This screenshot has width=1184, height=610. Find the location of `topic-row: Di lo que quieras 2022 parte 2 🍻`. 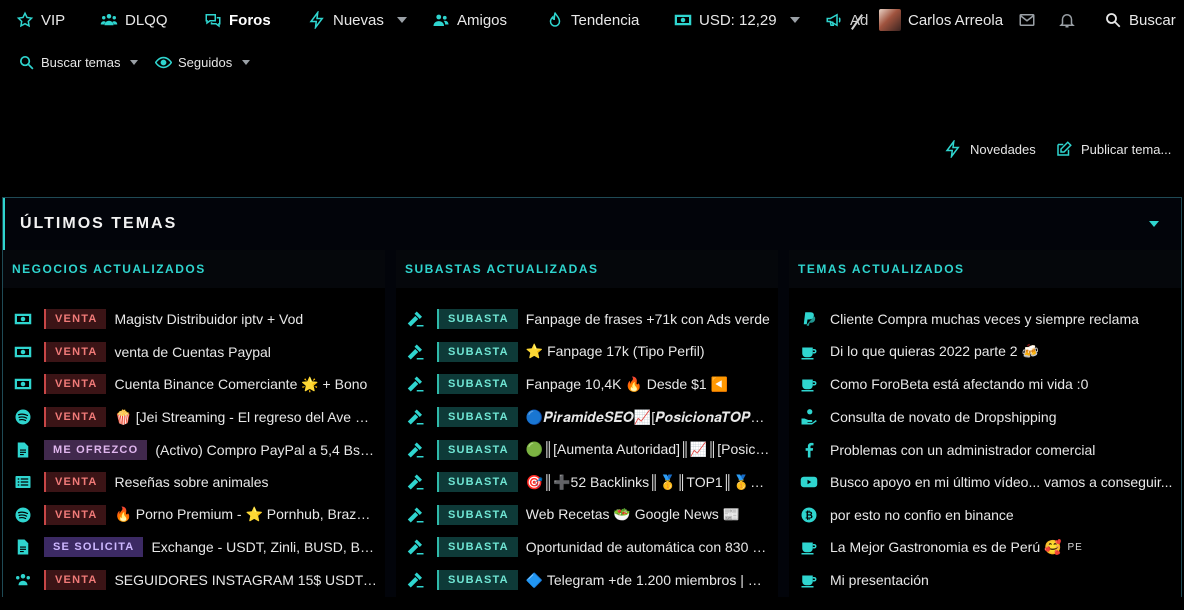

topic-row: Di lo que quieras 2022 parte 2 🍻 is located at coordinates (985, 352).